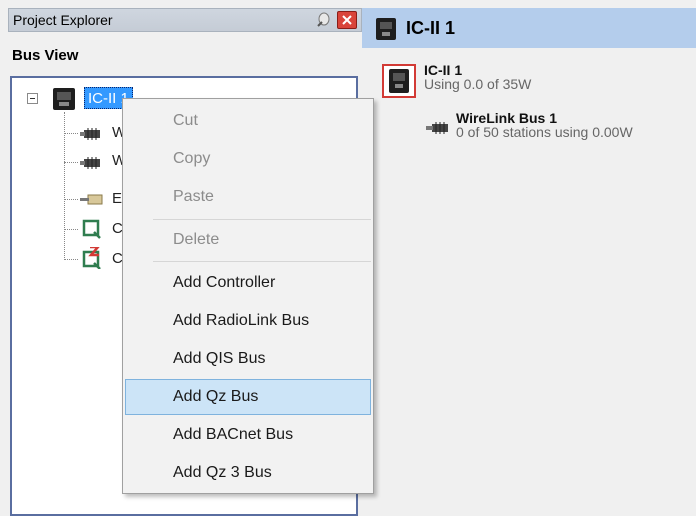  I want to click on menu-item-add-controller: Add Controller, so click(248, 283).